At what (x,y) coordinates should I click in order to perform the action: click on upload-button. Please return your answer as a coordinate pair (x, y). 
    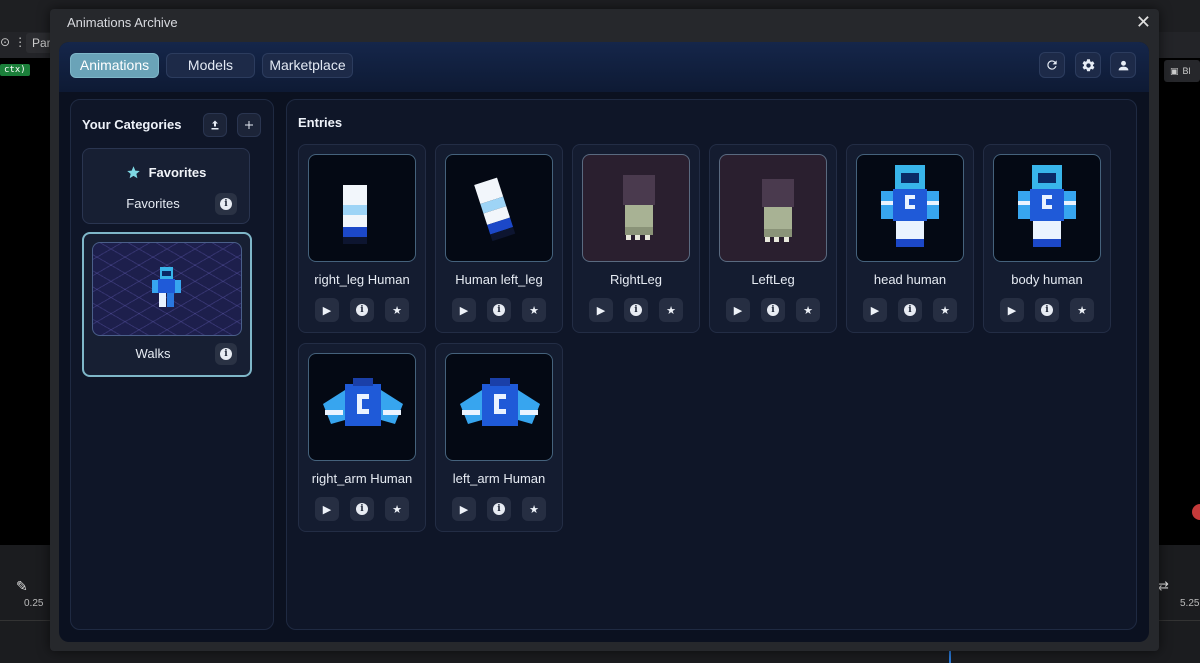
    Looking at the image, I should click on (215, 125).